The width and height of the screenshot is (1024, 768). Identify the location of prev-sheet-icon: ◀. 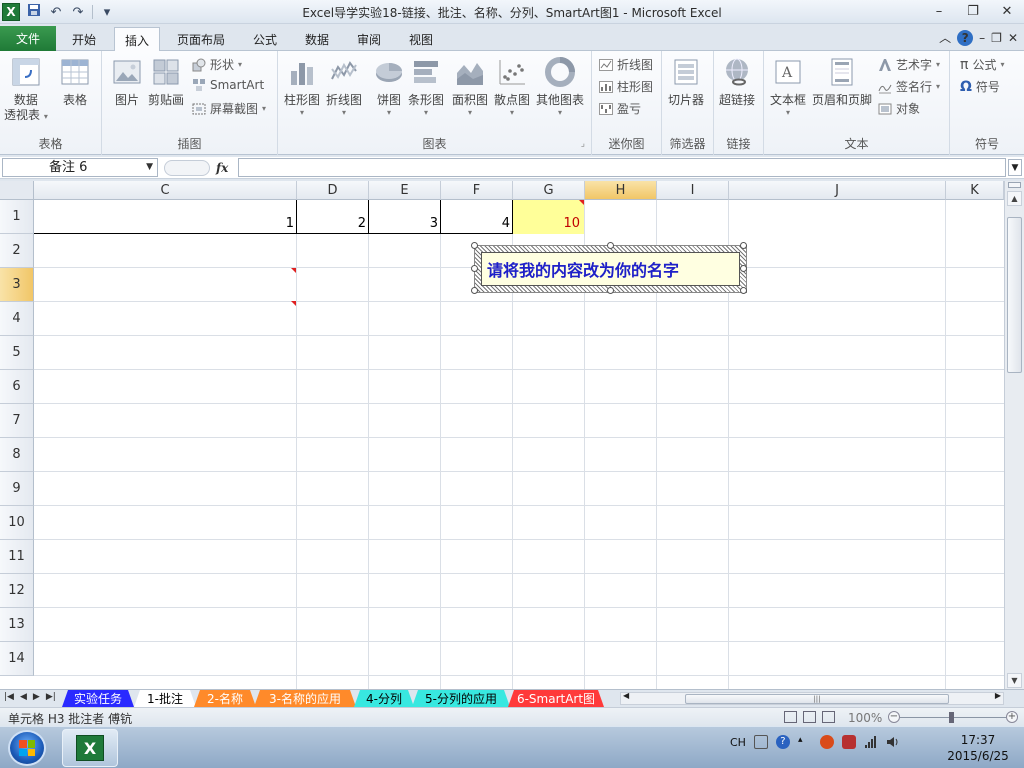
(23, 697).